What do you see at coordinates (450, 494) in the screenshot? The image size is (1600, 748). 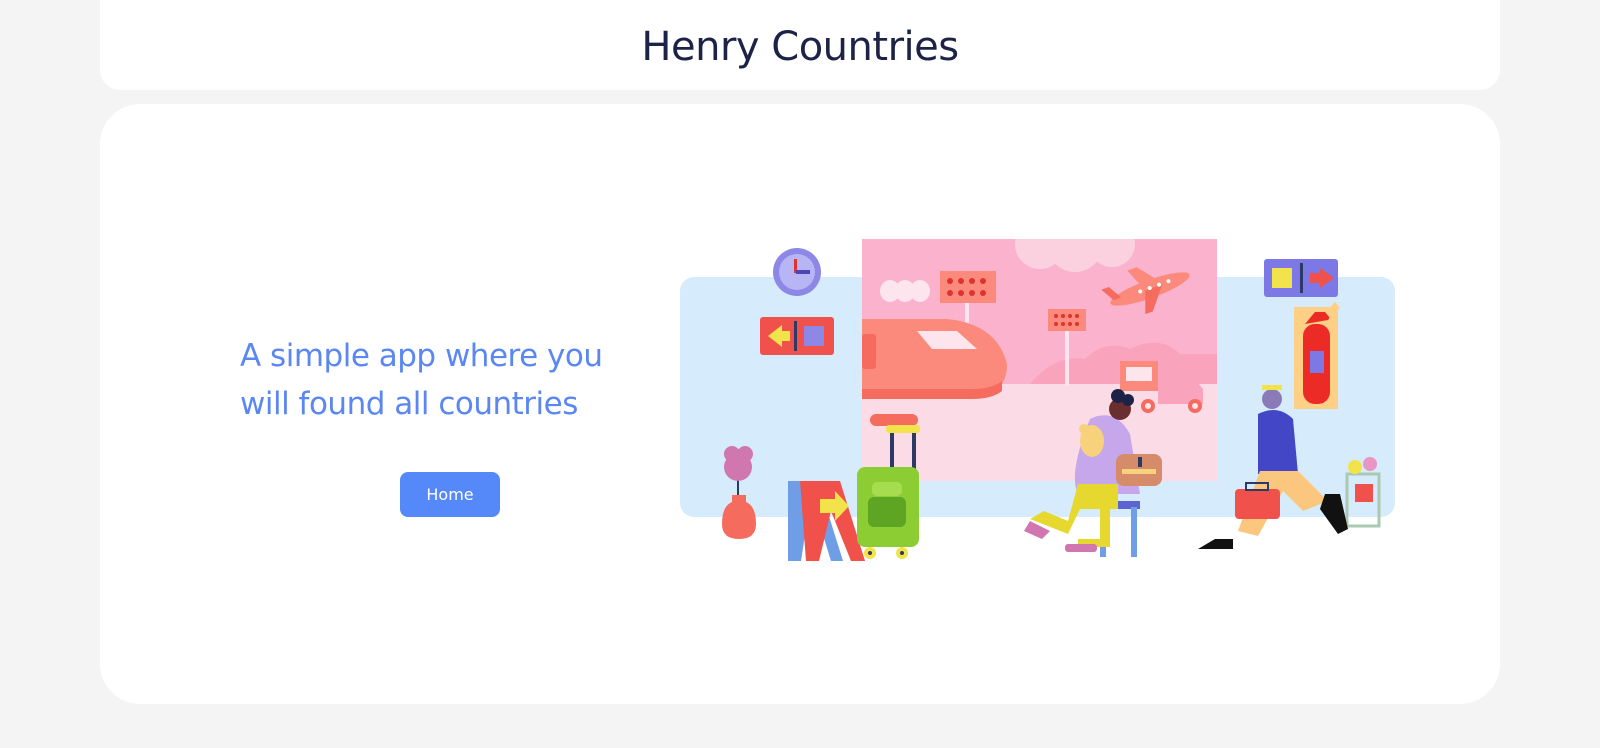 I see `home-button: Home` at bounding box center [450, 494].